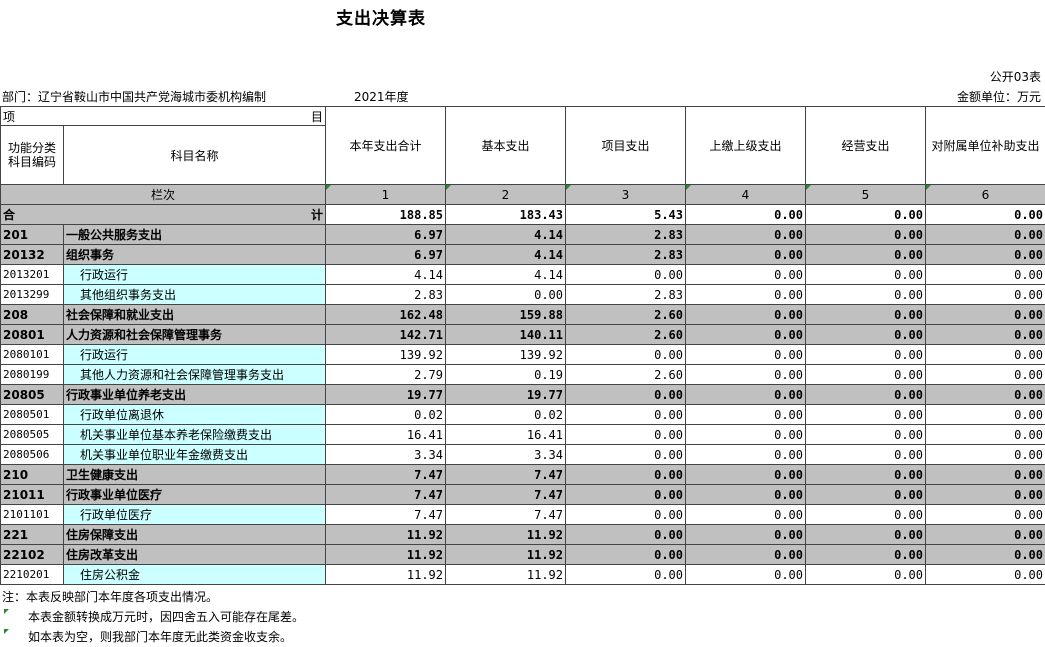  What do you see at coordinates (386, 215) in the screenshot?
I see `total-value: 188.85` at bounding box center [386, 215].